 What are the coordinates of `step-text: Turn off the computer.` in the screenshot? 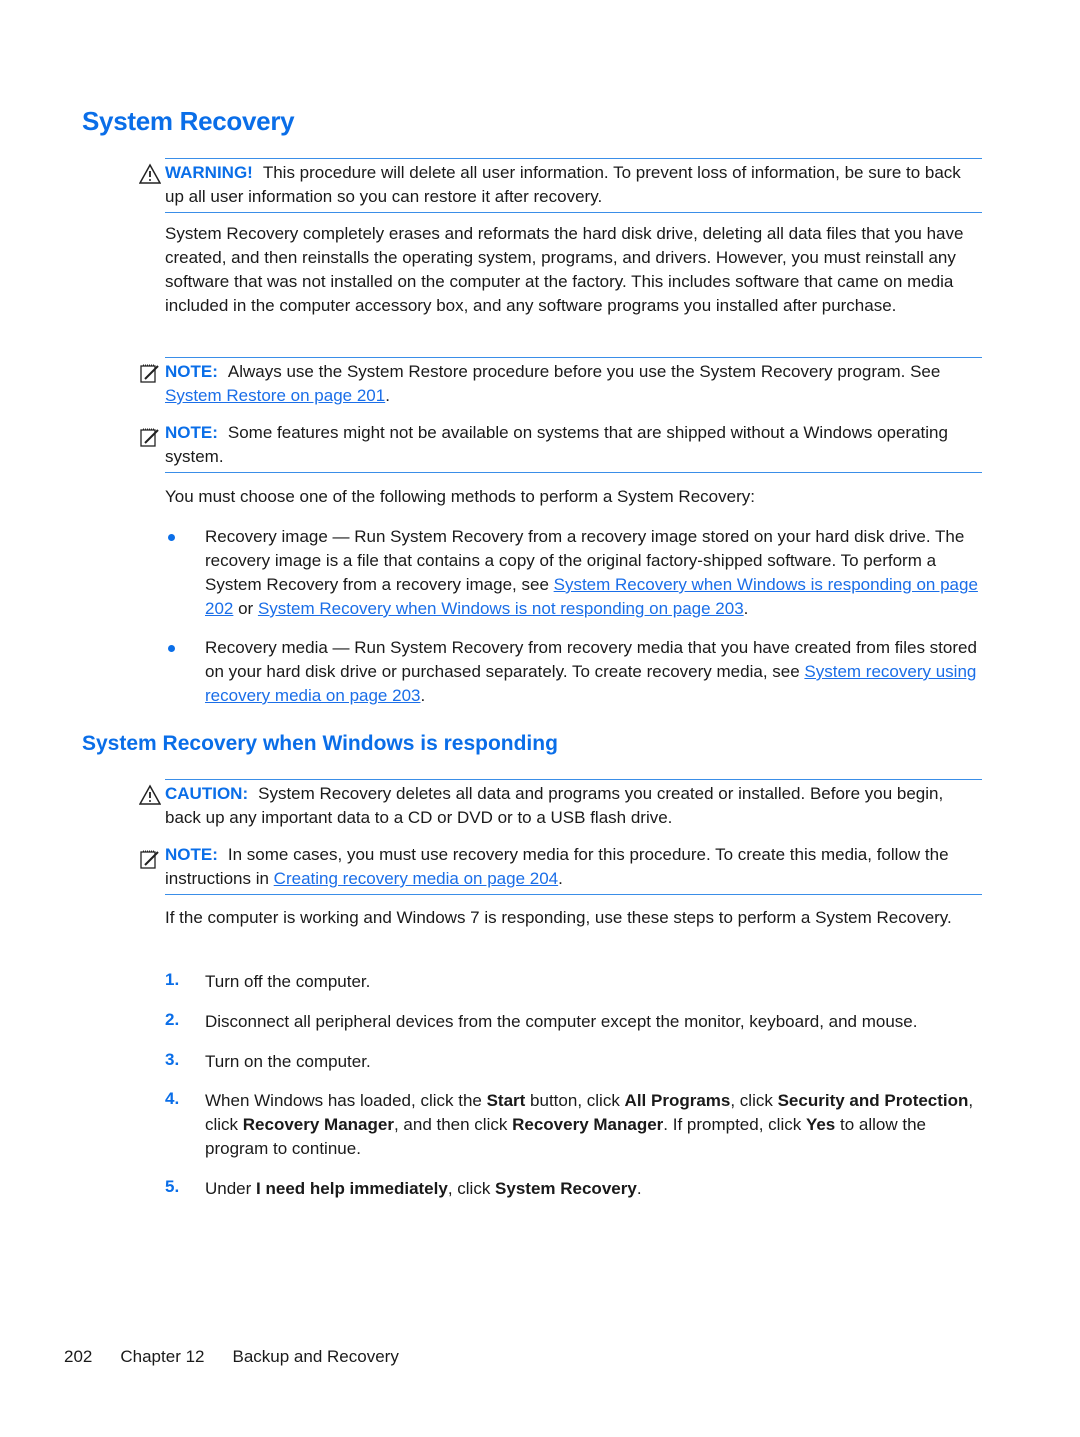 It's located at (288, 981).